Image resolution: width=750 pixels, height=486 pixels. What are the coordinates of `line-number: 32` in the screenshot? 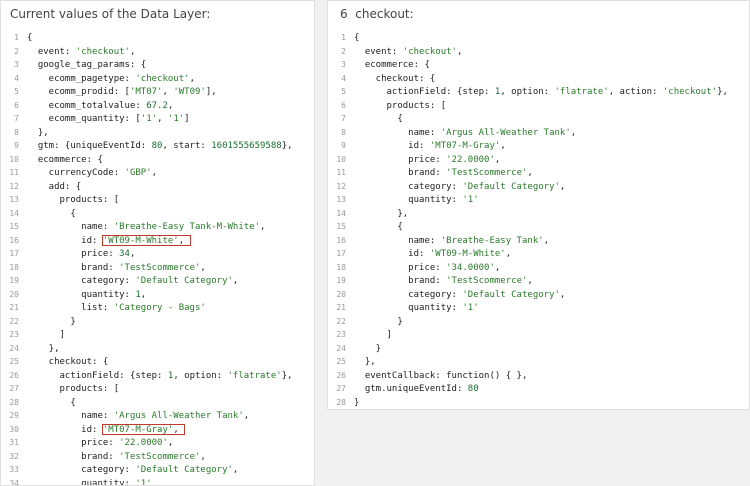 It's located at (14, 456).